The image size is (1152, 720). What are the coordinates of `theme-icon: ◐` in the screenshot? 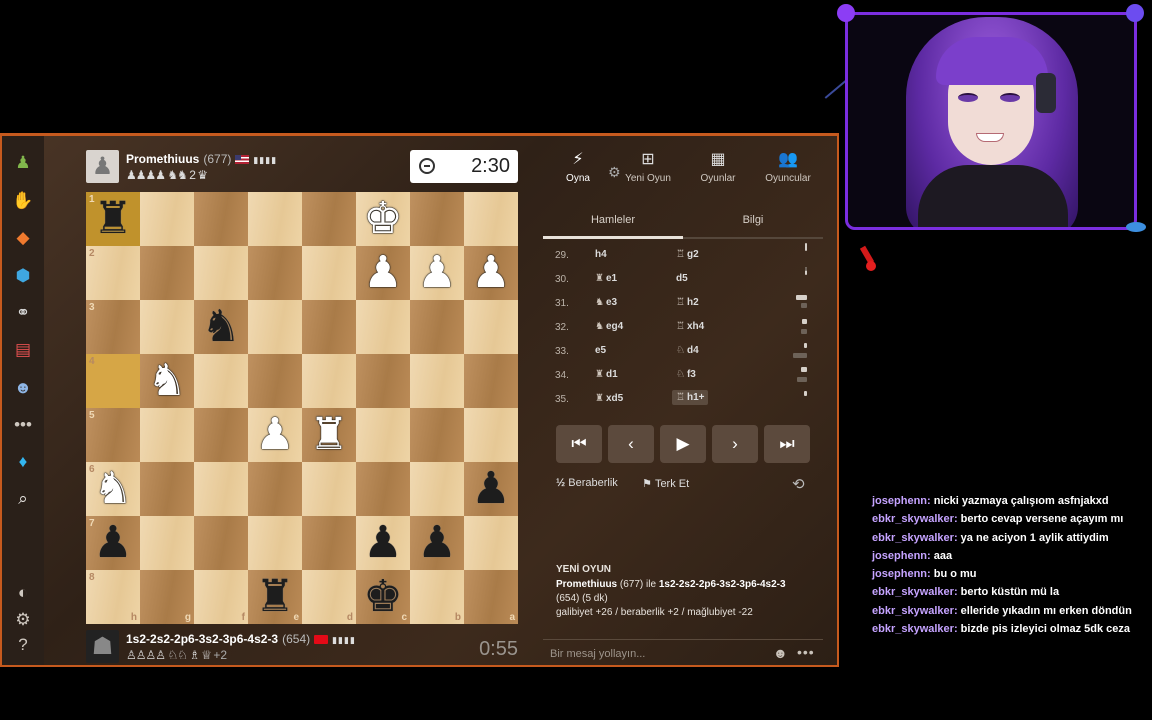 It's located at (23, 593).